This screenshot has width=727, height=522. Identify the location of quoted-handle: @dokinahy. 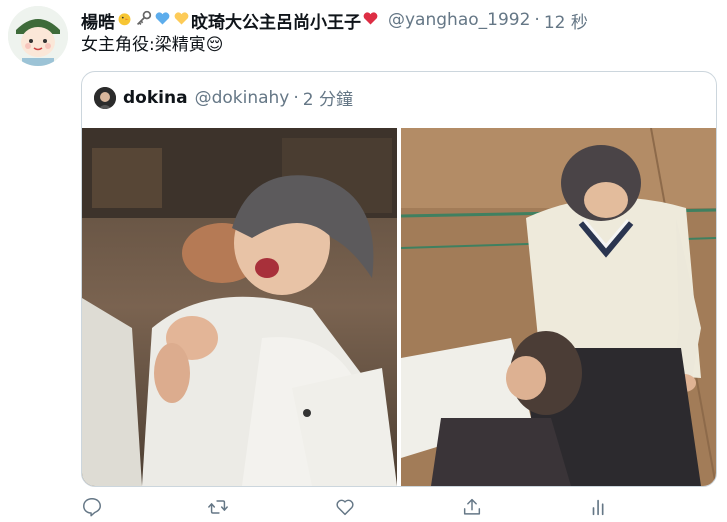
(242, 97).